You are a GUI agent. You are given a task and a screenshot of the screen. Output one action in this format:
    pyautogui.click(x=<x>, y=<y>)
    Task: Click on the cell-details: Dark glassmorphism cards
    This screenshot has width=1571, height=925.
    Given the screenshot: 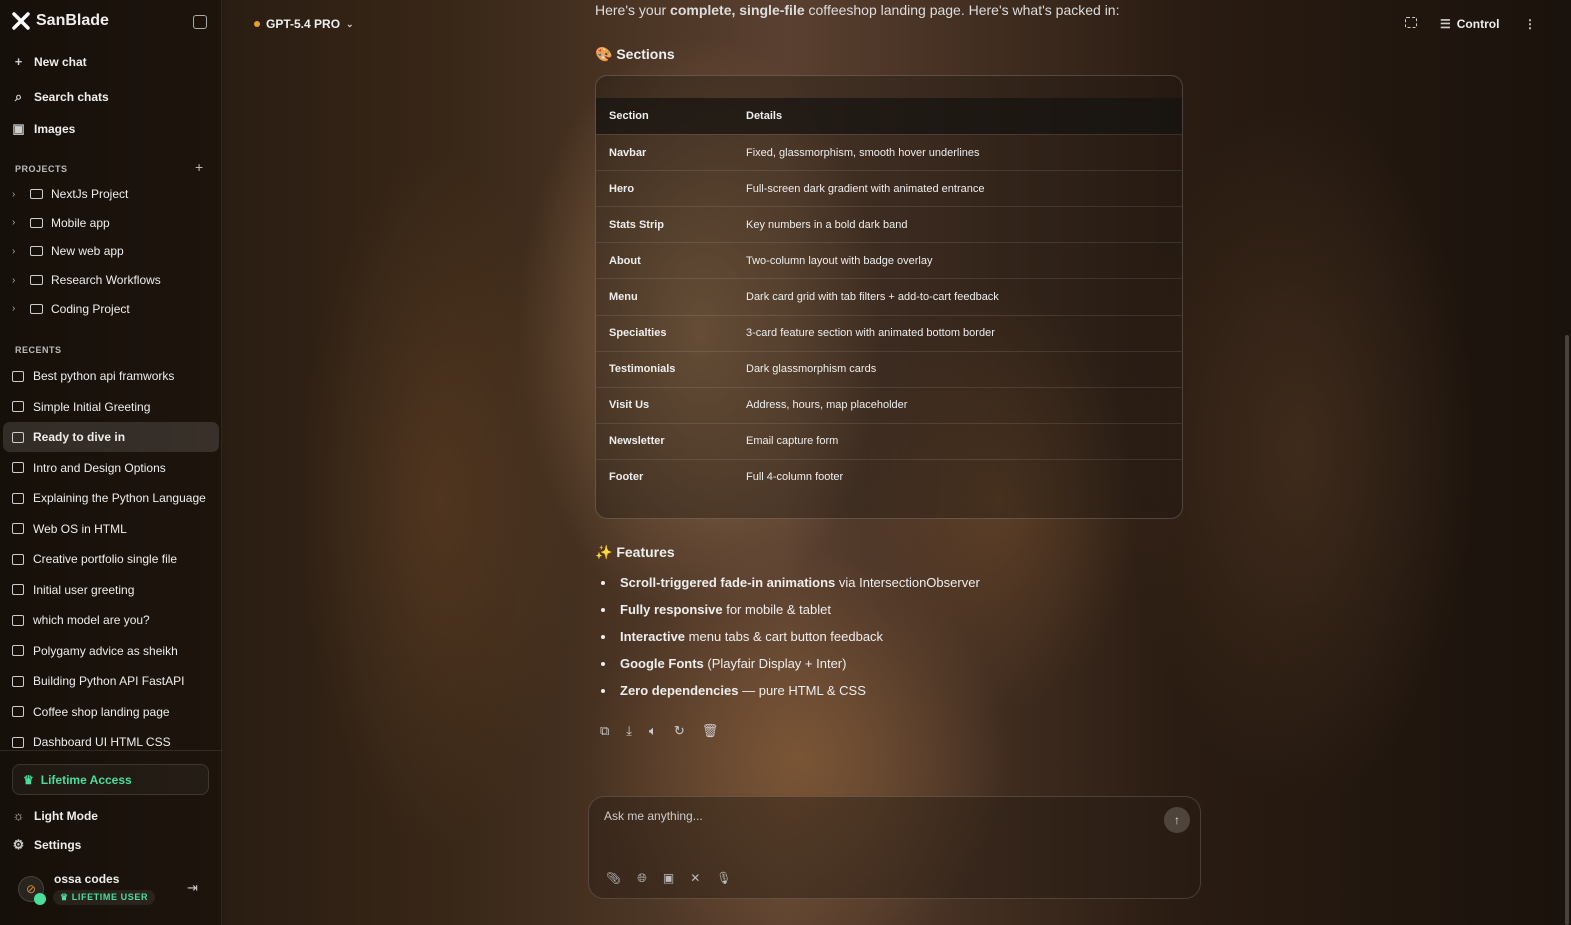 What is the action you would take?
    pyautogui.click(x=811, y=369)
    